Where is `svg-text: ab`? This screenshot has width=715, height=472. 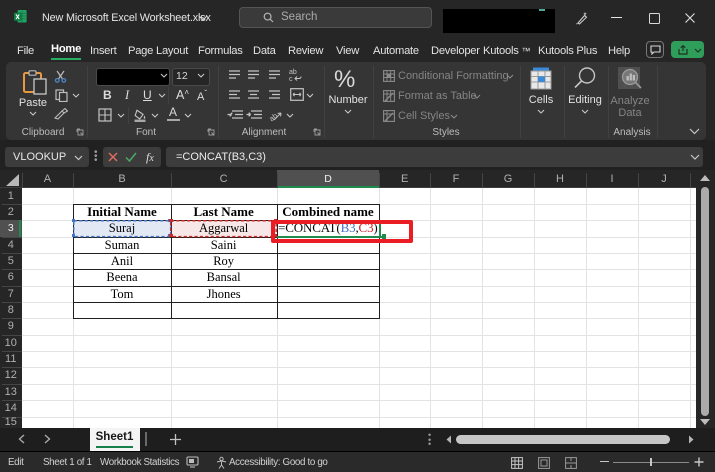 svg-text: ab is located at coordinates (293, 72).